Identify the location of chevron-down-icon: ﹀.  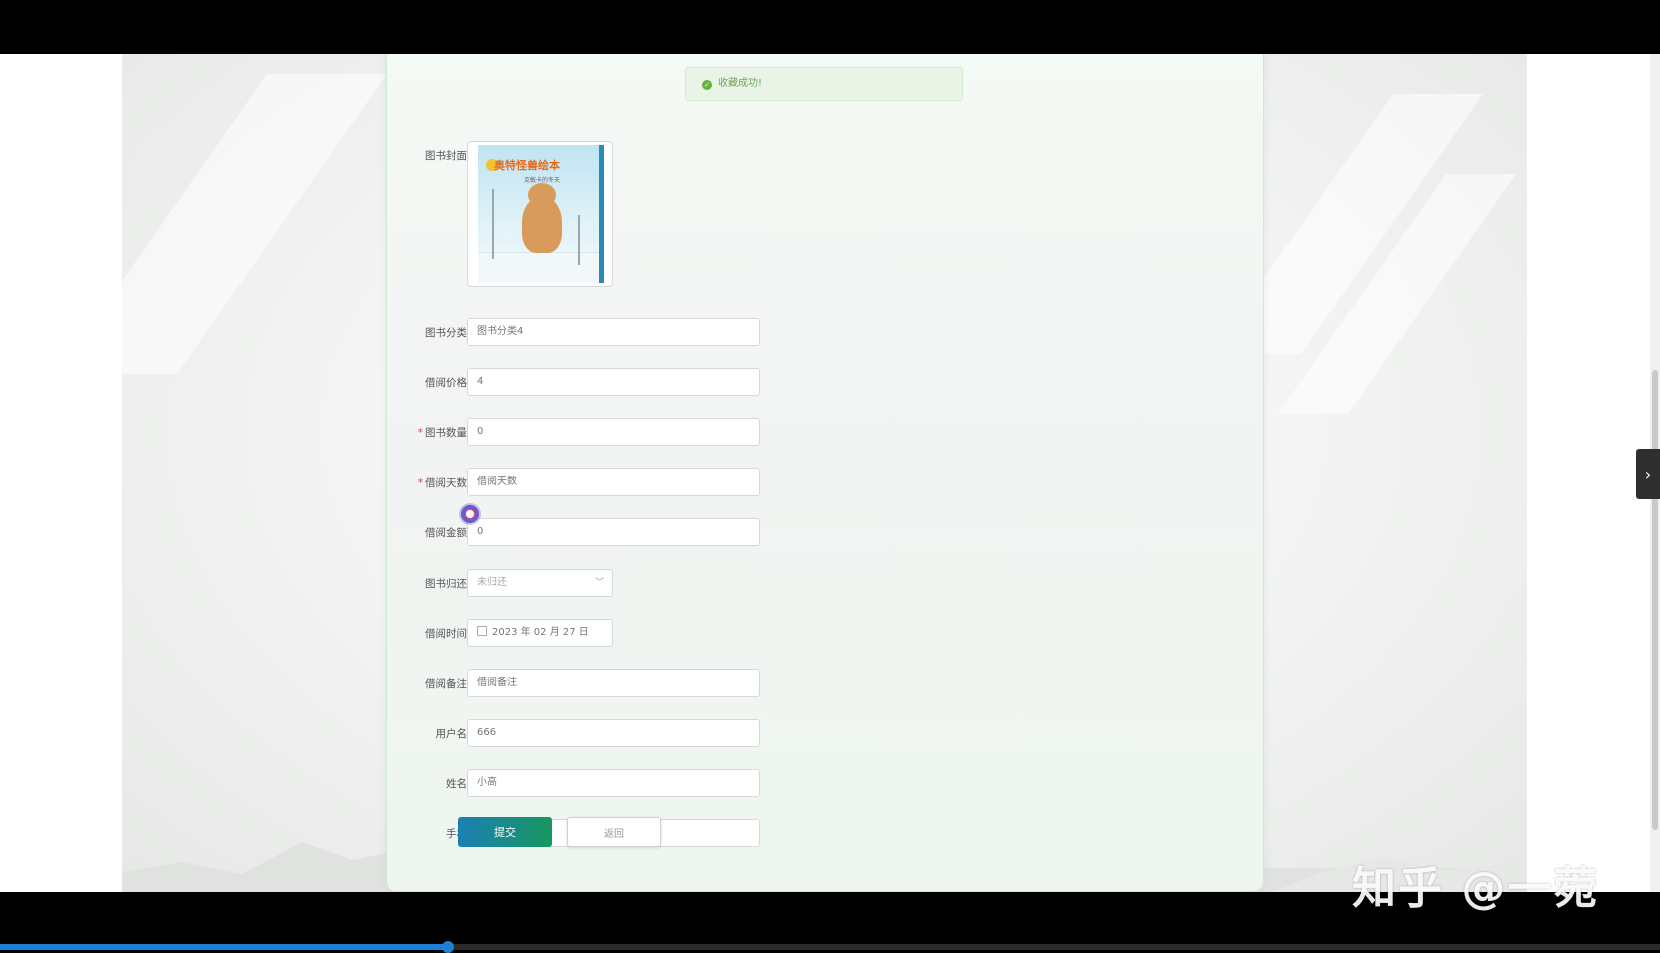
(599, 583).